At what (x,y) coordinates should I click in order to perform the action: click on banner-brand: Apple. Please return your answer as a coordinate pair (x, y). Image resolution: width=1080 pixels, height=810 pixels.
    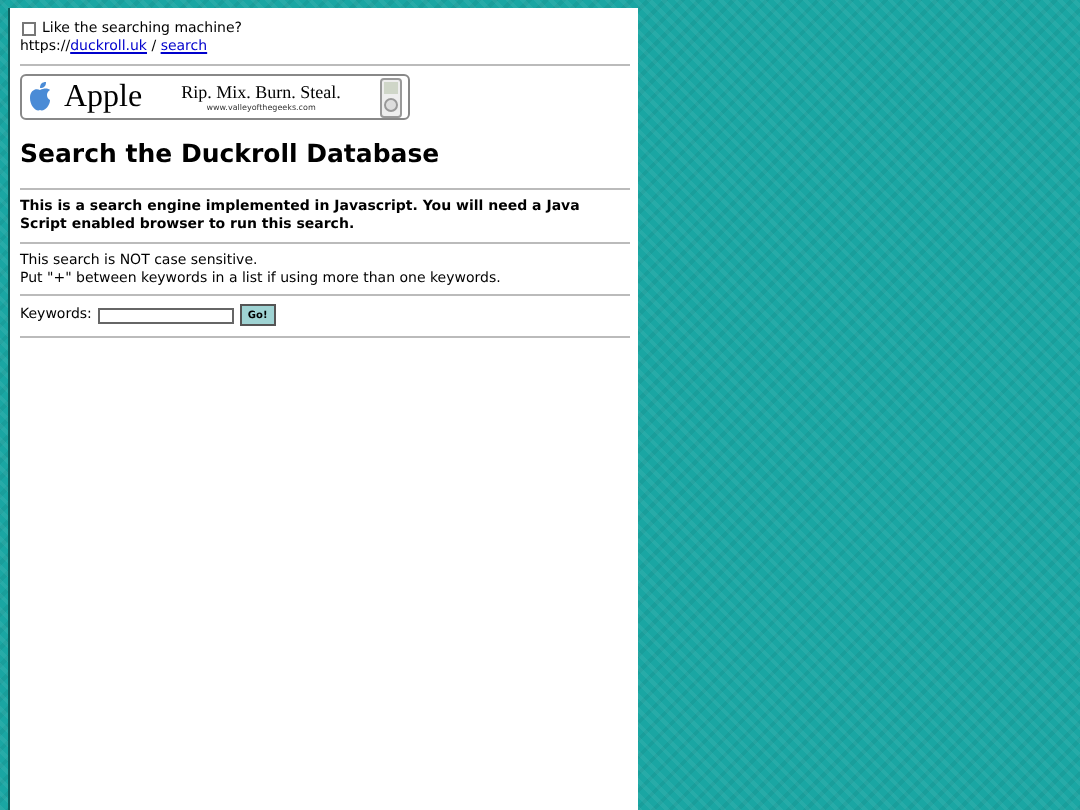
    Looking at the image, I should click on (103, 97).